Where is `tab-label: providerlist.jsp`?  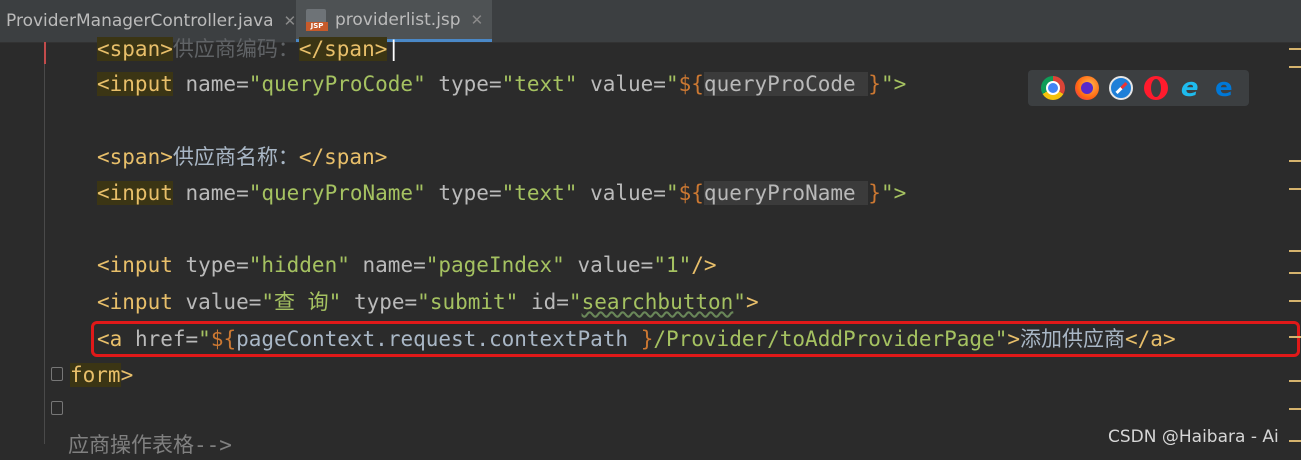 tab-label: providerlist.jsp is located at coordinates (398, 19).